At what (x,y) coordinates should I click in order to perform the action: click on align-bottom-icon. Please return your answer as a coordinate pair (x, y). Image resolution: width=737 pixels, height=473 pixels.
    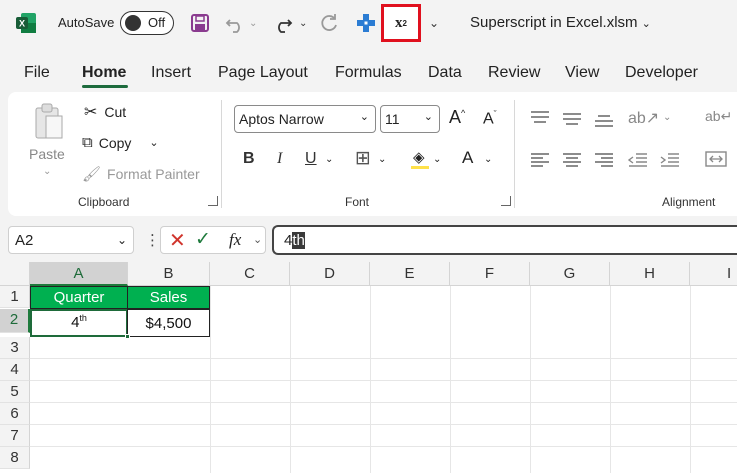
    Looking at the image, I should click on (604, 120).